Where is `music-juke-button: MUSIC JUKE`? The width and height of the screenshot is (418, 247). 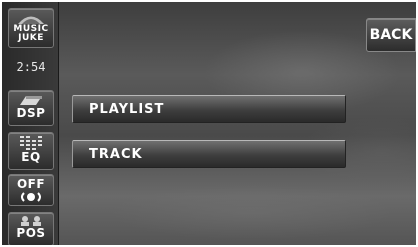 music-juke-button: MUSIC JUKE is located at coordinates (31, 28).